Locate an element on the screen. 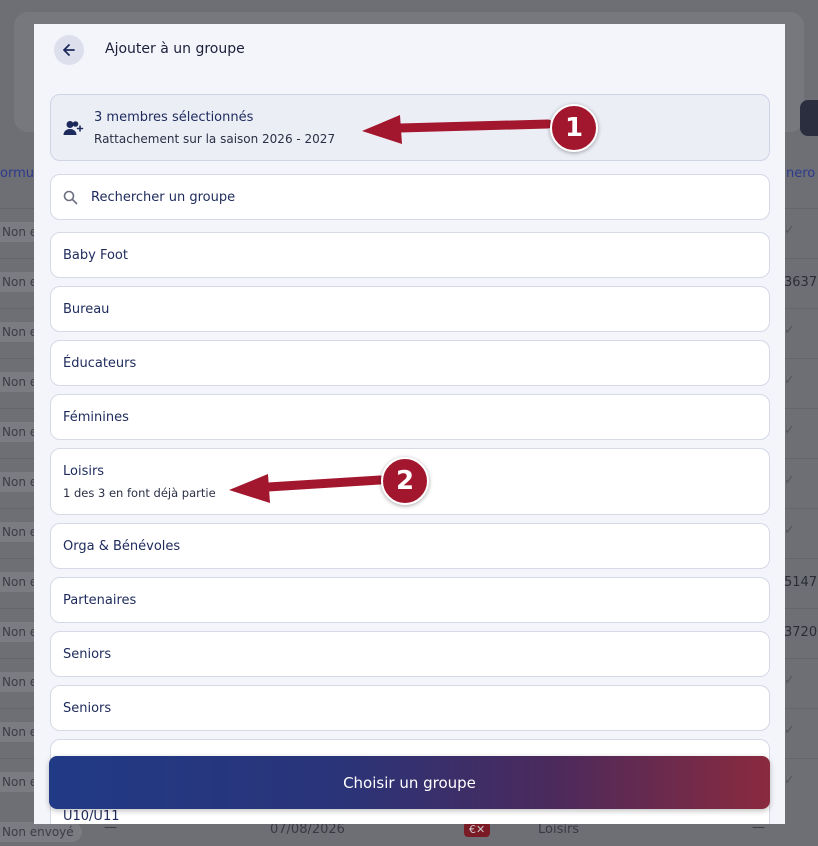  season-attachment-text: Rattachement sur la saison 2026 - 2027 is located at coordinates (215, 139).